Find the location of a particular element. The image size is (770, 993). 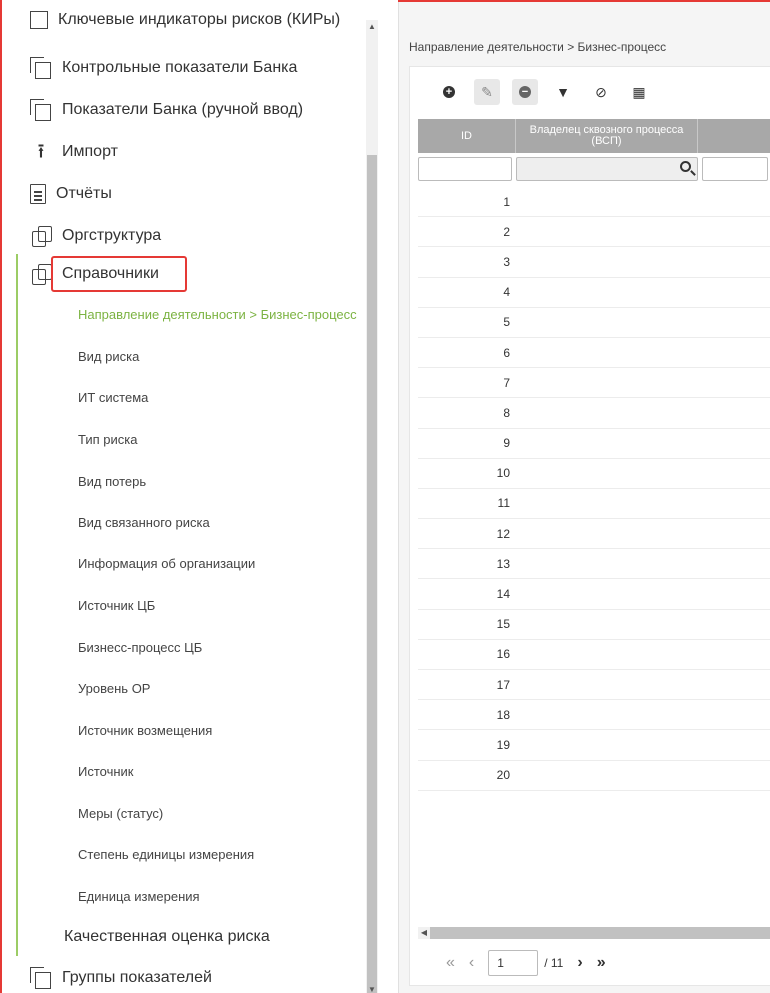

table-row: 8 is located at coordinates (594, 413).